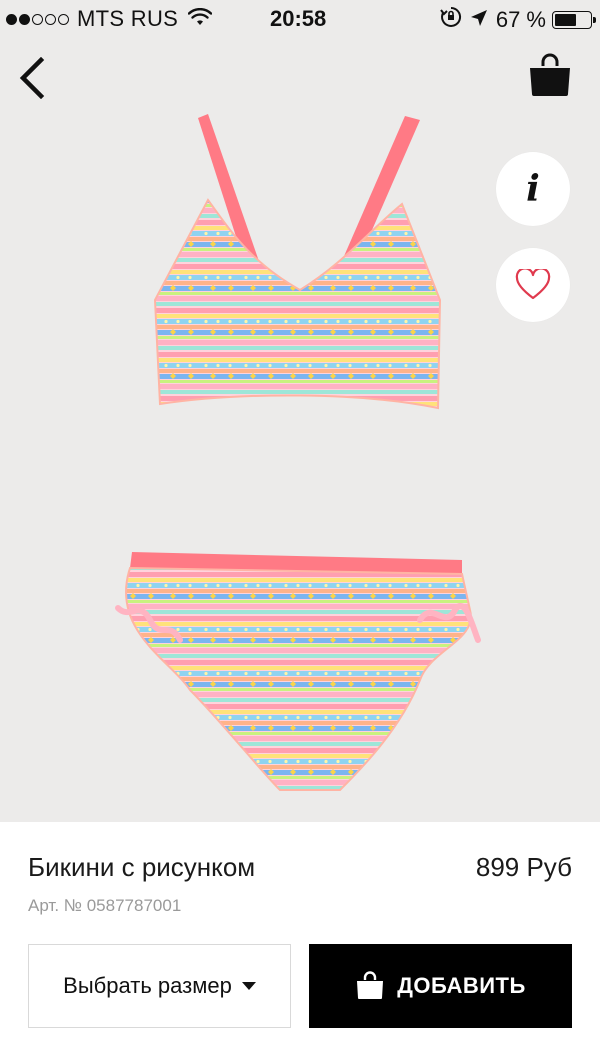 This screenshot has width=600, height=1063. Describe the element at coordinates (147, 985) in the screenshot. I see `select-size-label: Выбрать размер` at that location.